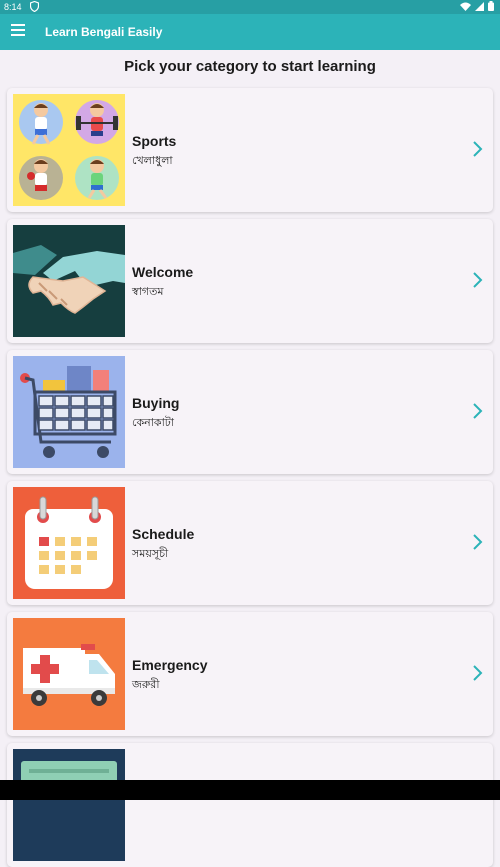 This screenshot has width=500, height=867. Describe the element at coordinates (479, 6) in the screenshot. I see `cellular-icon` at that location.